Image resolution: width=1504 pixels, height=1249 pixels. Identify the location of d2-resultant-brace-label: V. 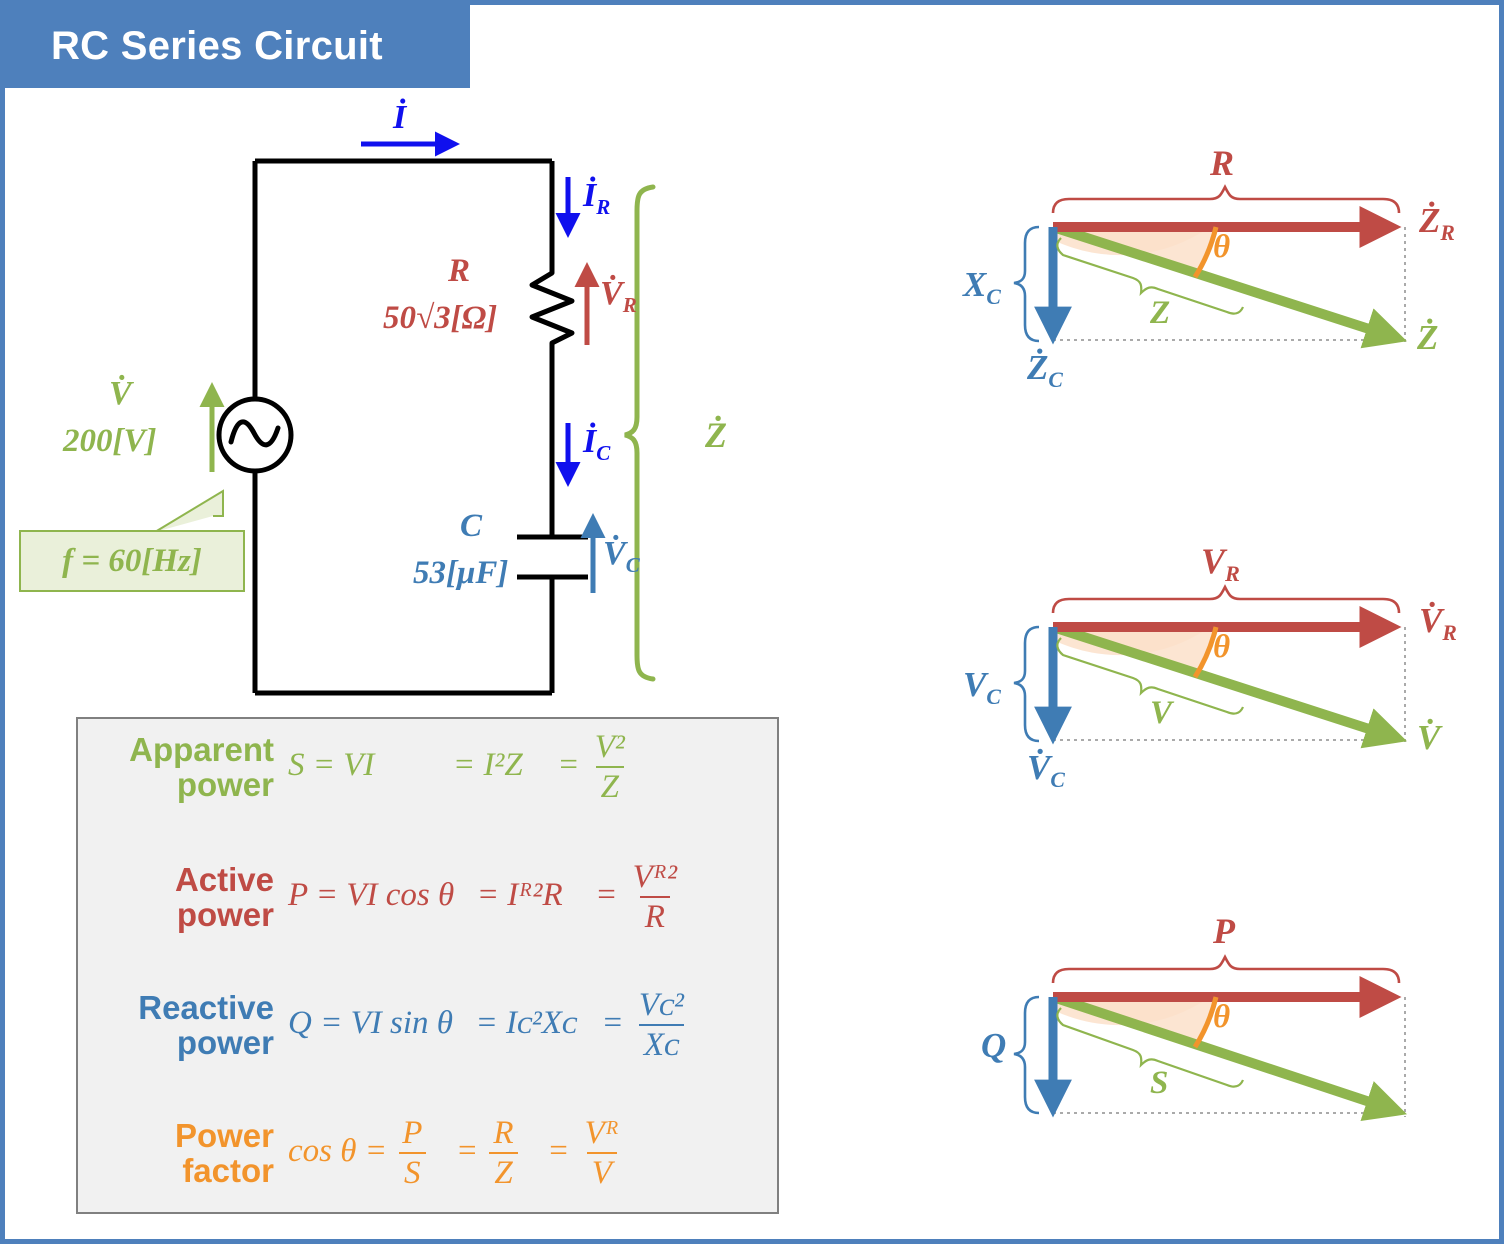
(1161, 713).